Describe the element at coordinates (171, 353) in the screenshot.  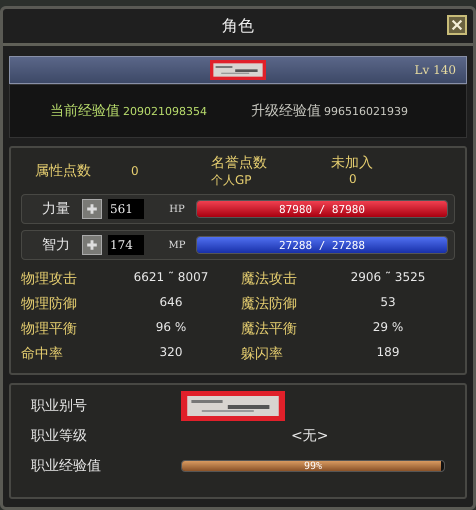
I see `stat-value: 320` at that location.